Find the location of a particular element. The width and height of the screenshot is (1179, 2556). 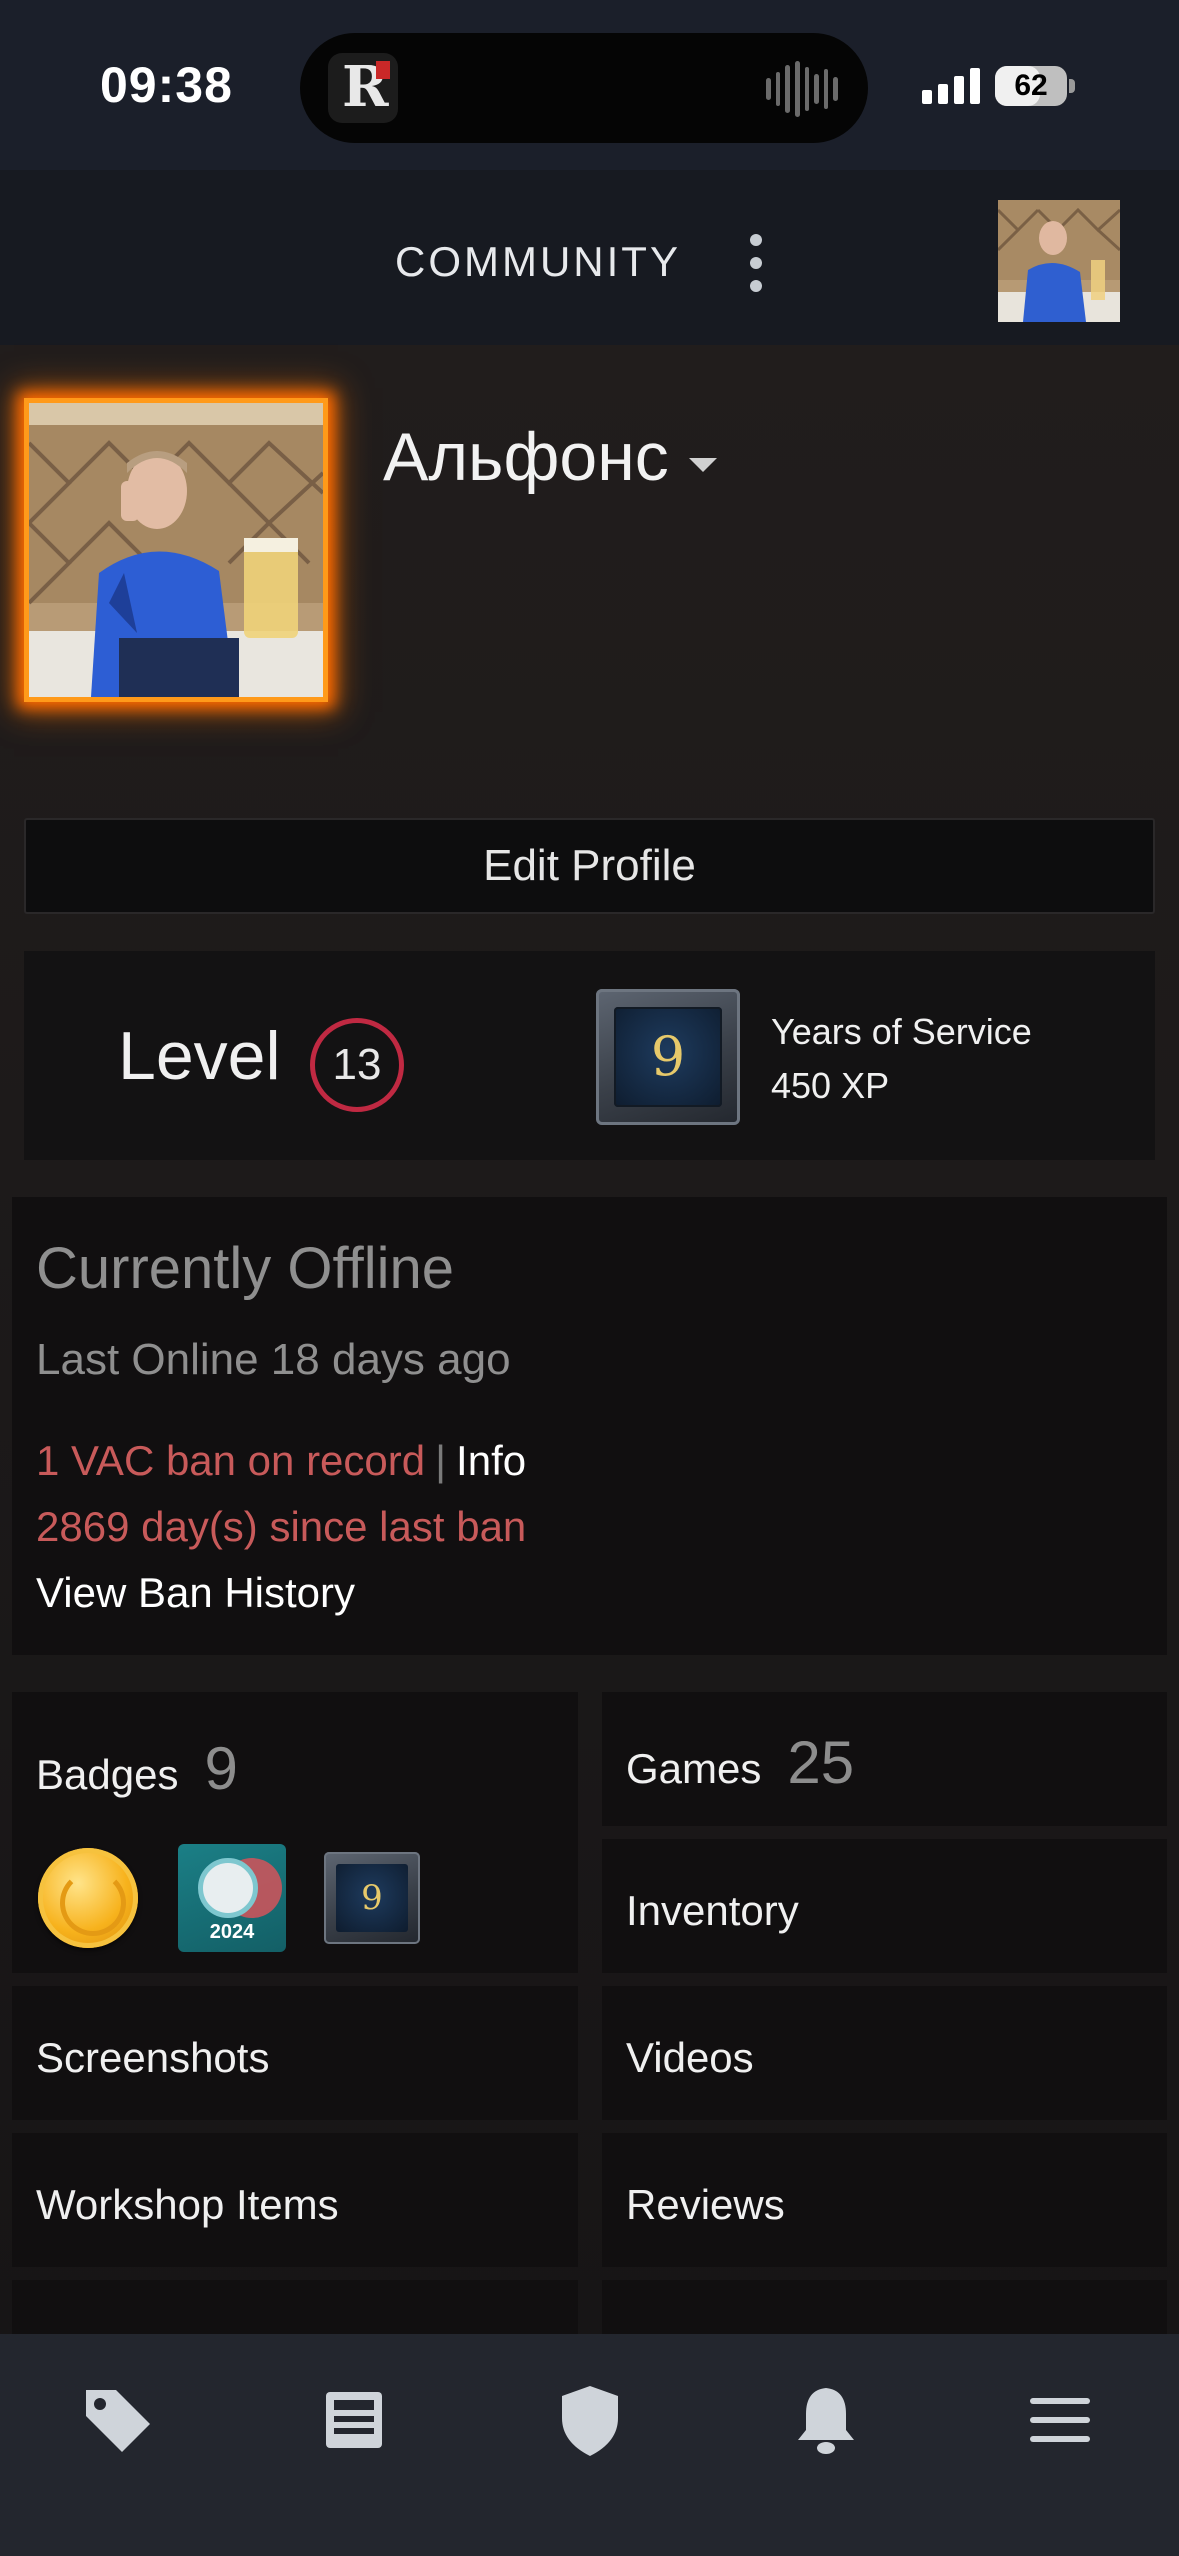

badge-showcase: 2024 9 is located at coordinates (229, 1898).